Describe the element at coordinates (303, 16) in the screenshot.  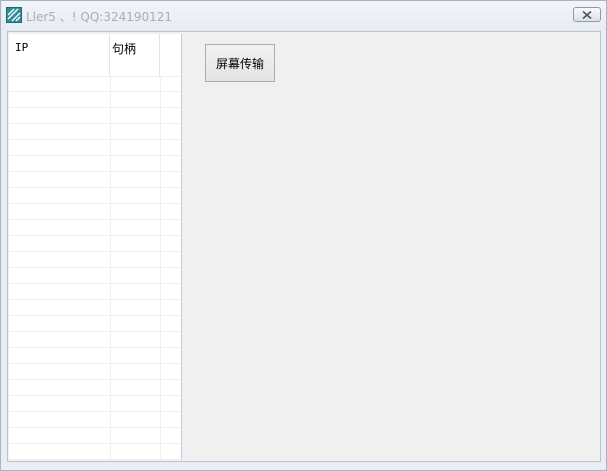
I see `title-bar: Ller5 、! QQ:324190121` at that location.